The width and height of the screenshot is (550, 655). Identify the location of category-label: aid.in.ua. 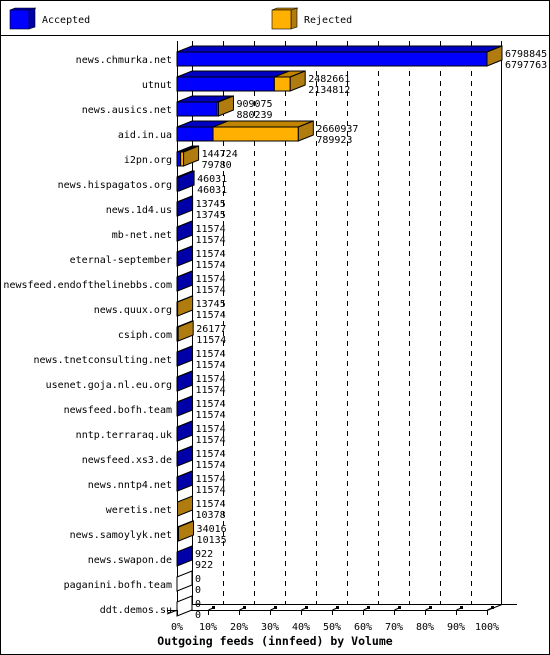
(145, 135).